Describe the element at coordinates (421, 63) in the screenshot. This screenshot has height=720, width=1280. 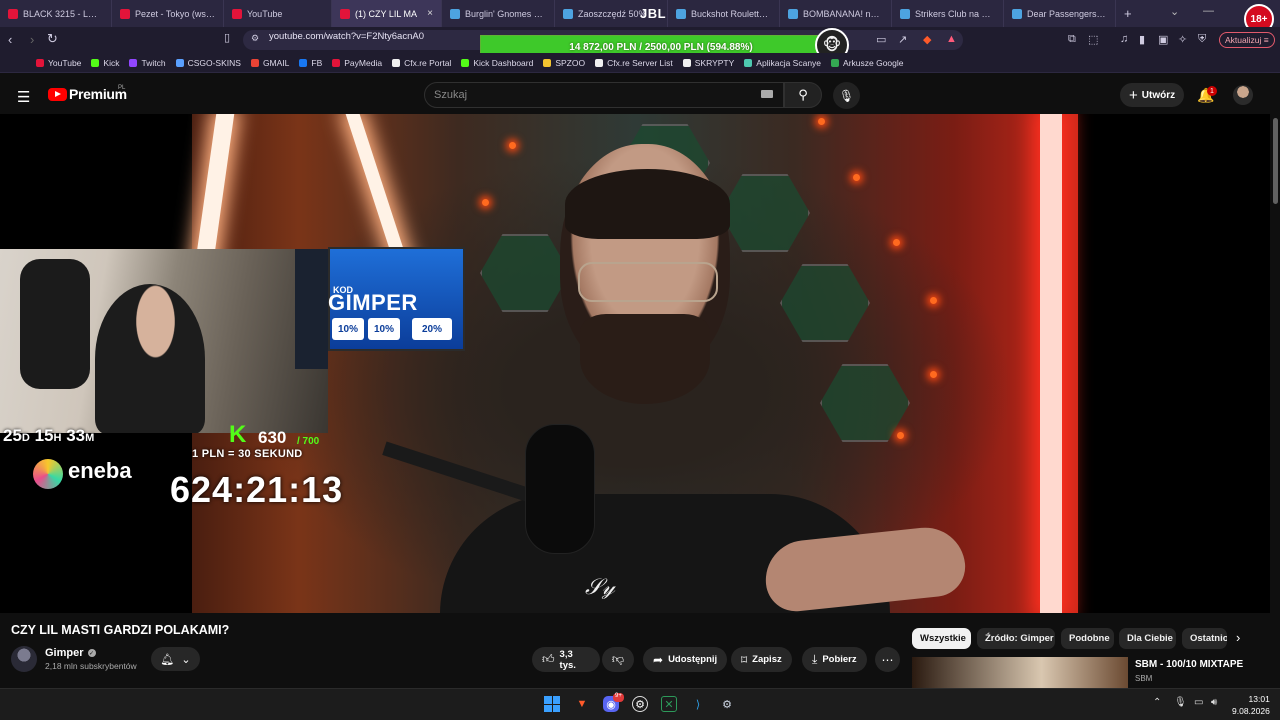
I see `bookmark-item: Cfx.re Portal` at that location.